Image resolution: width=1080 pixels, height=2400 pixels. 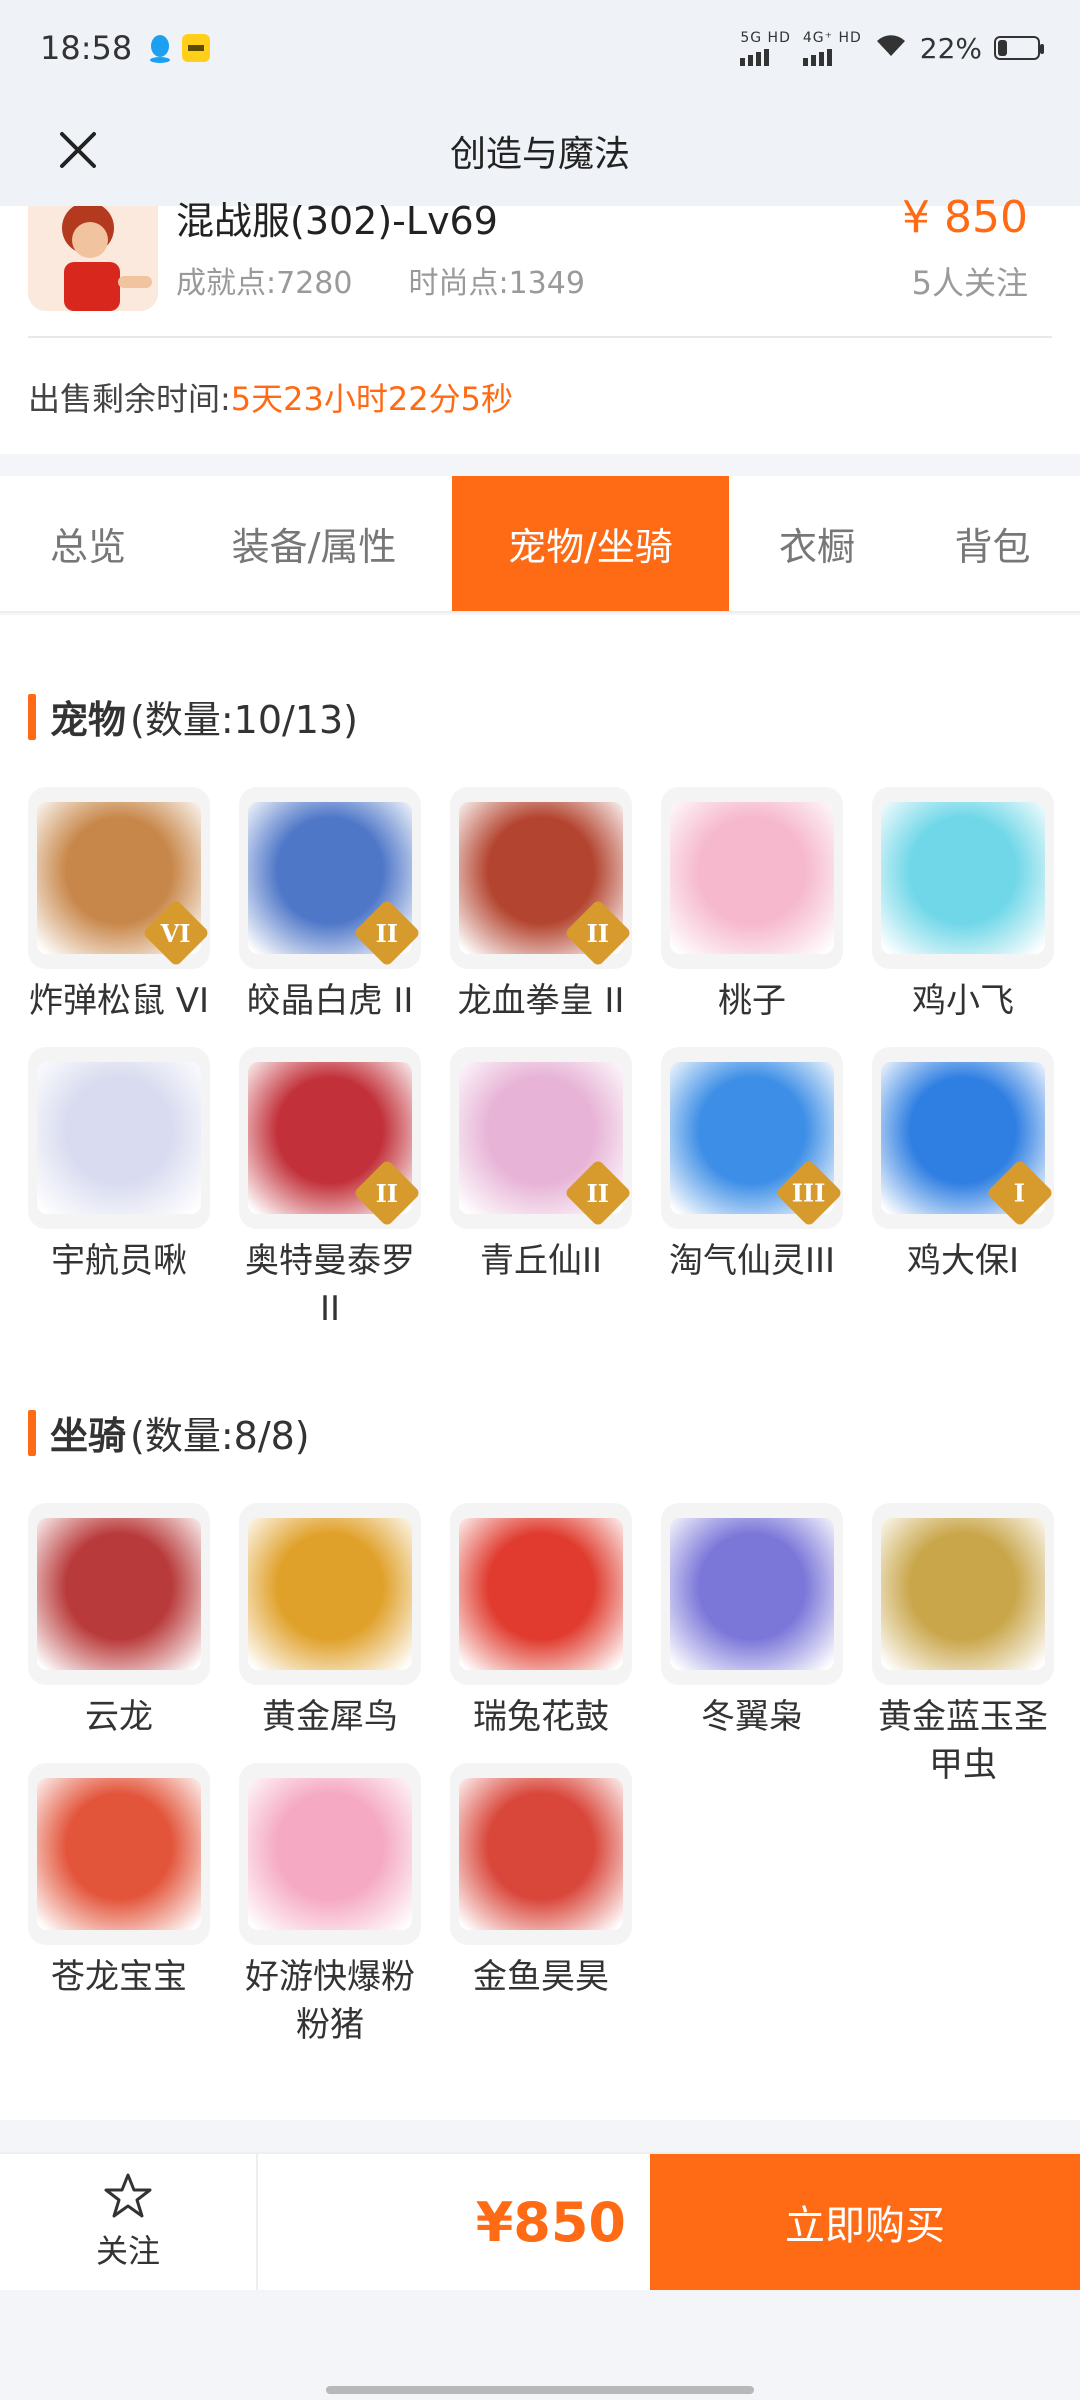 What do you see at coordinates (963, 1741) in the screenshot?
I see `mount-name: 黄金蓝玉圣甲虫` at bounding box center [963, 1741].